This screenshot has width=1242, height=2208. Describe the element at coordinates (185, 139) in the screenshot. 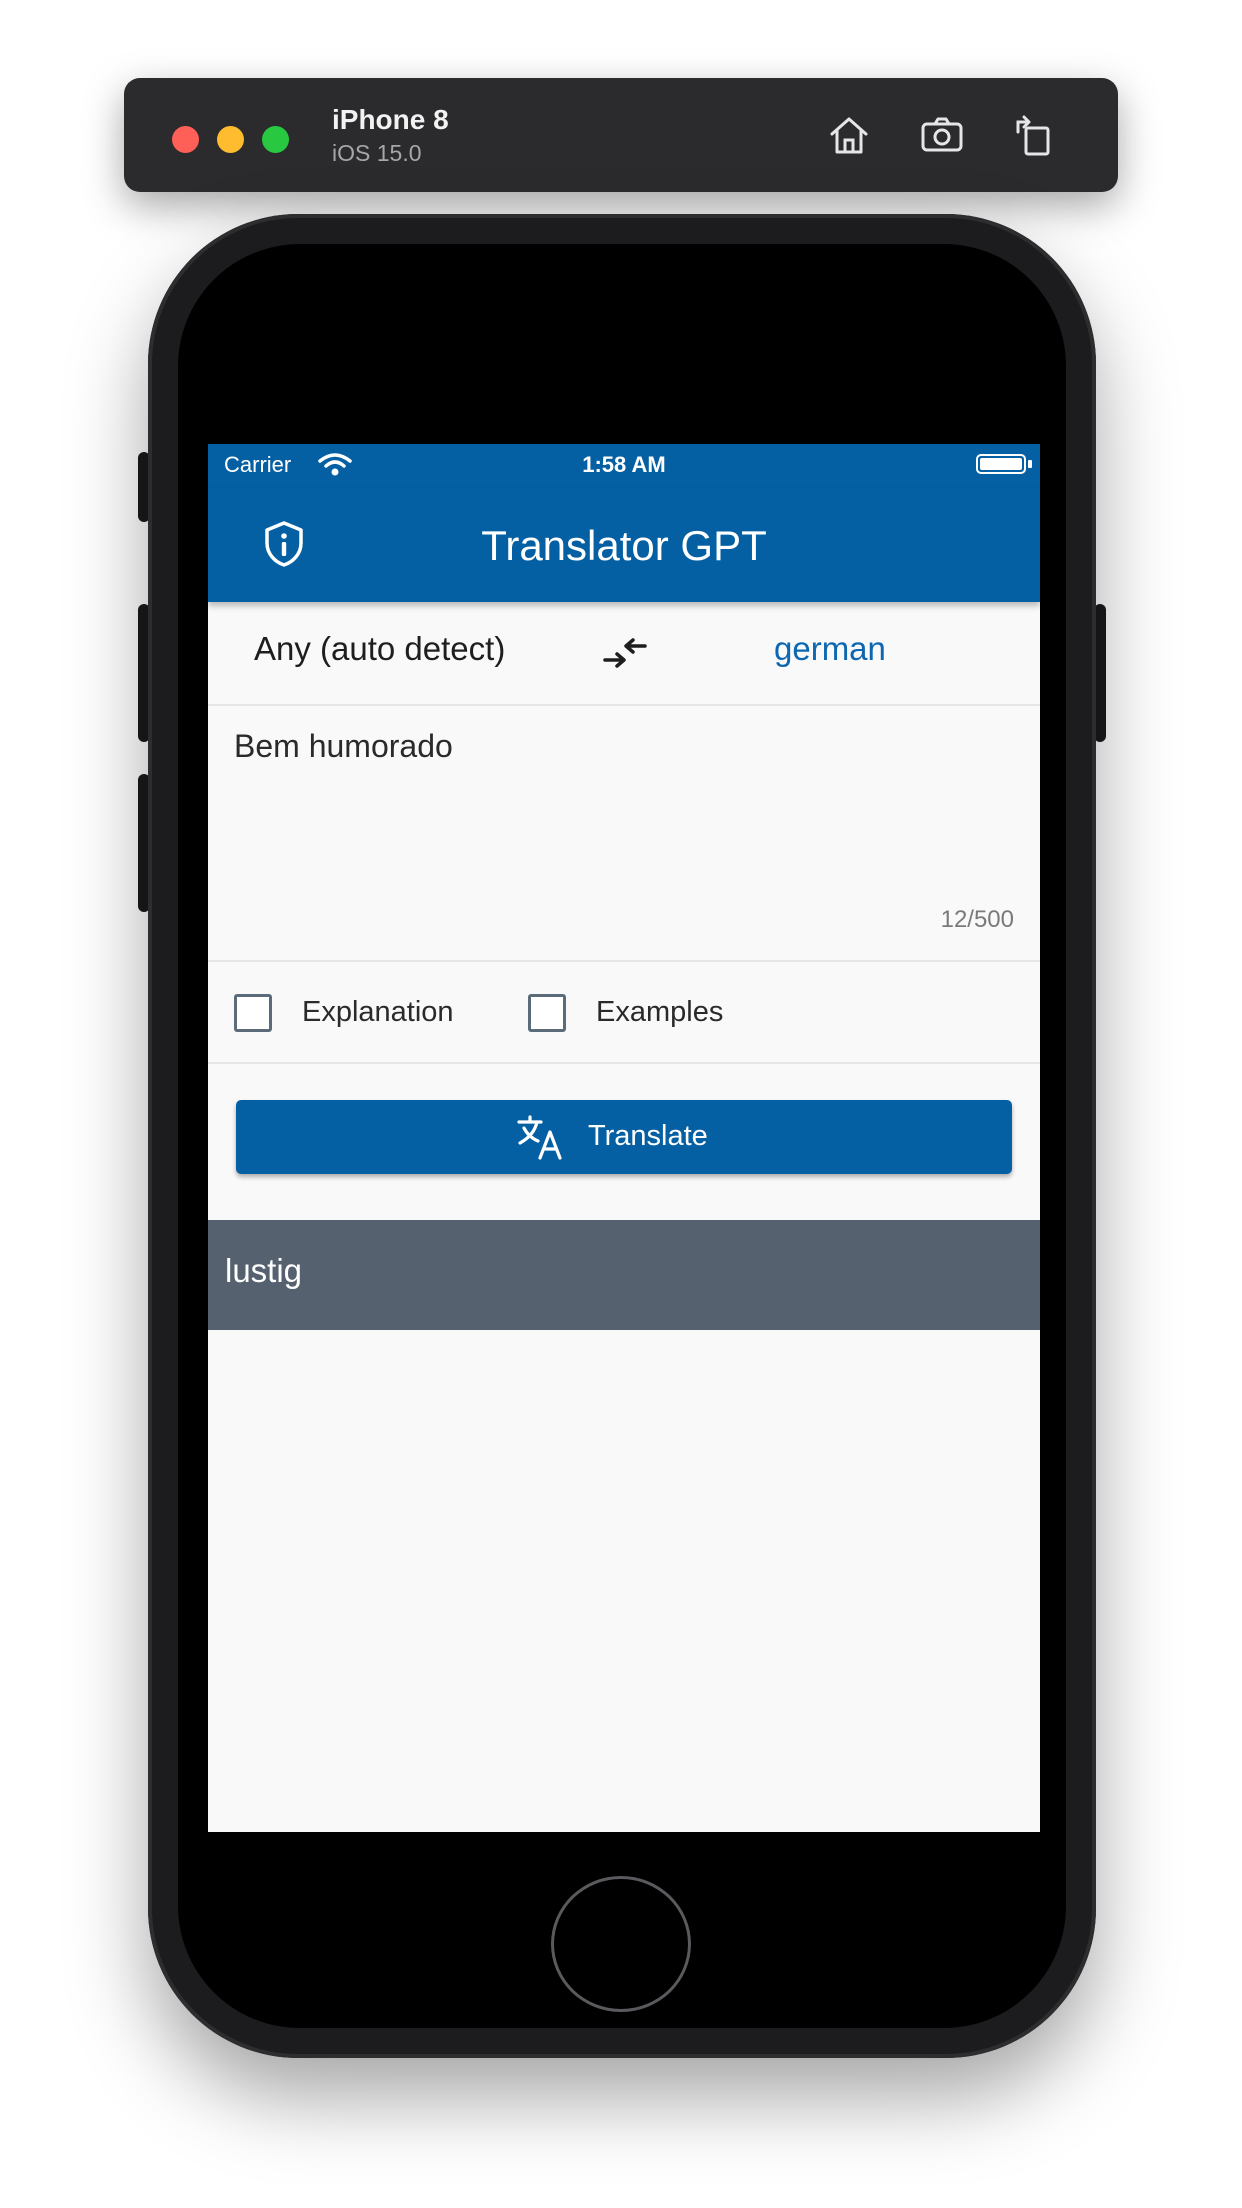

I see `close-window-button` at that location.